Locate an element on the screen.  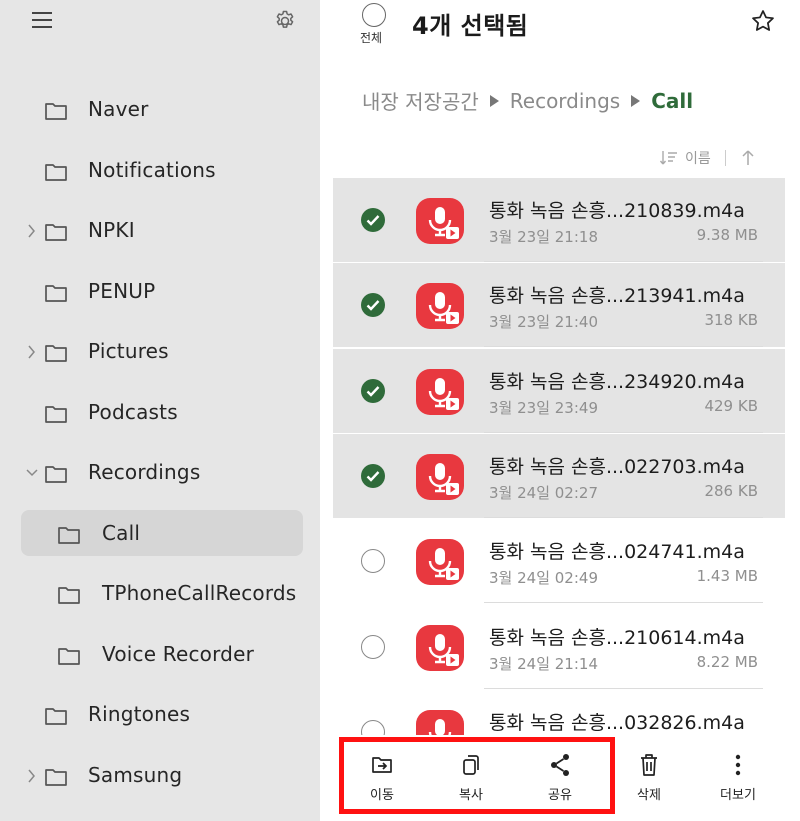
breadcrumb-item-storage: 내장 저장공간 is located at coordinates (420, 100).